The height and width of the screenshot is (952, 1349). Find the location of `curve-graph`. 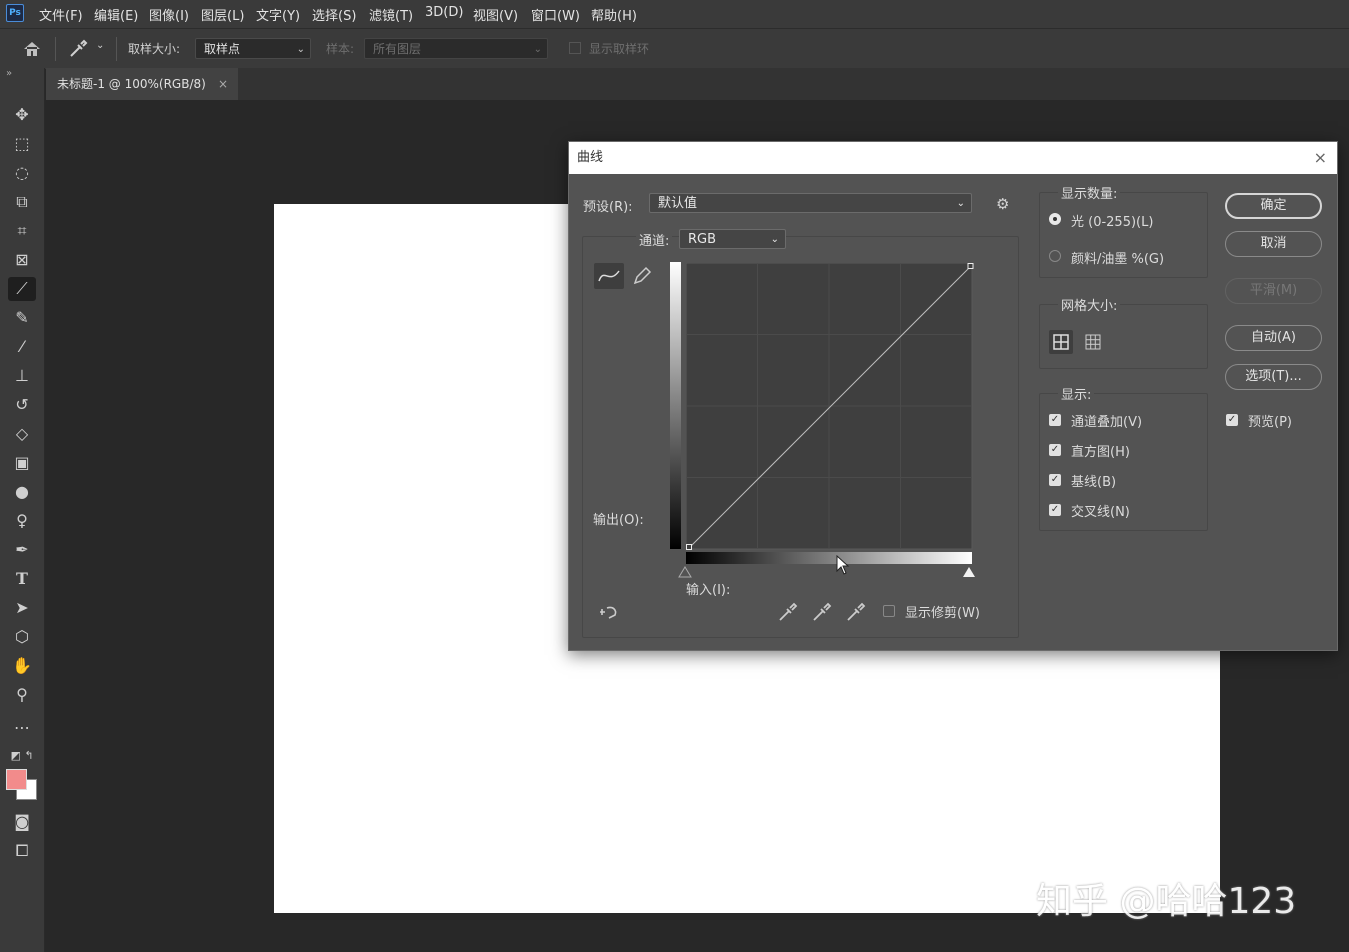

curve-graph is located at coordinates (830, 407).